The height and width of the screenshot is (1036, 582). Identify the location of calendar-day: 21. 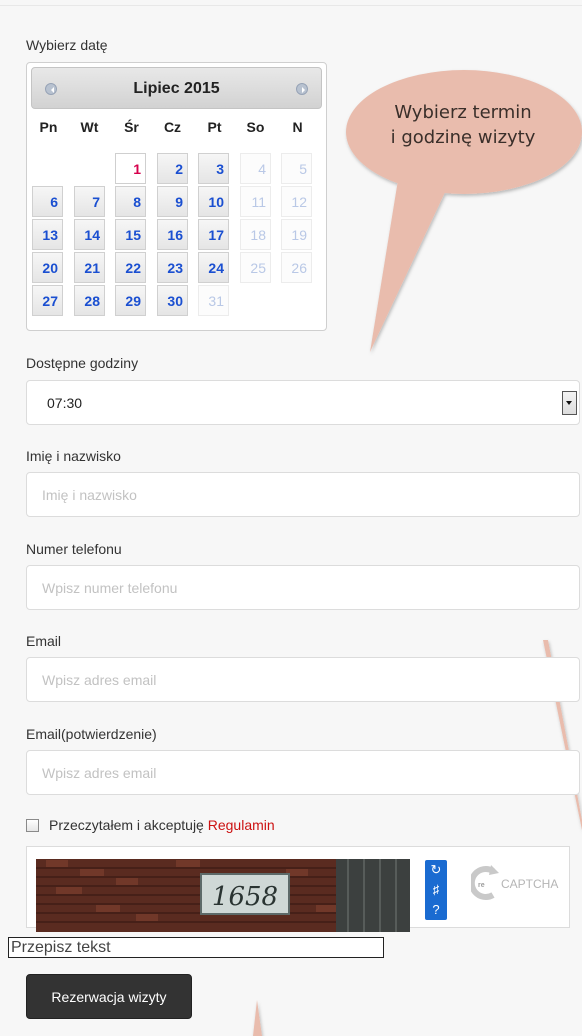
(89, 267).